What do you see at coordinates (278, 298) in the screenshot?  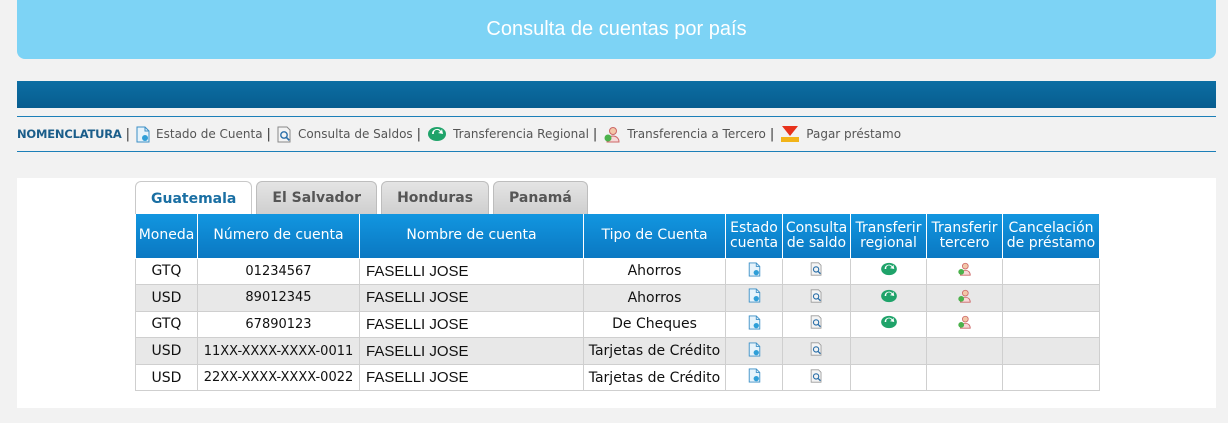 I see `cell-account-number: 89012345` at bounding box center [278, 298].